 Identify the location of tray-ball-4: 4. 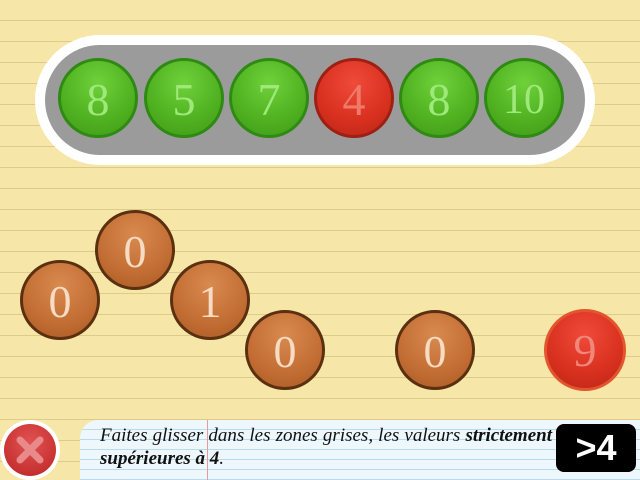
(354, 98).